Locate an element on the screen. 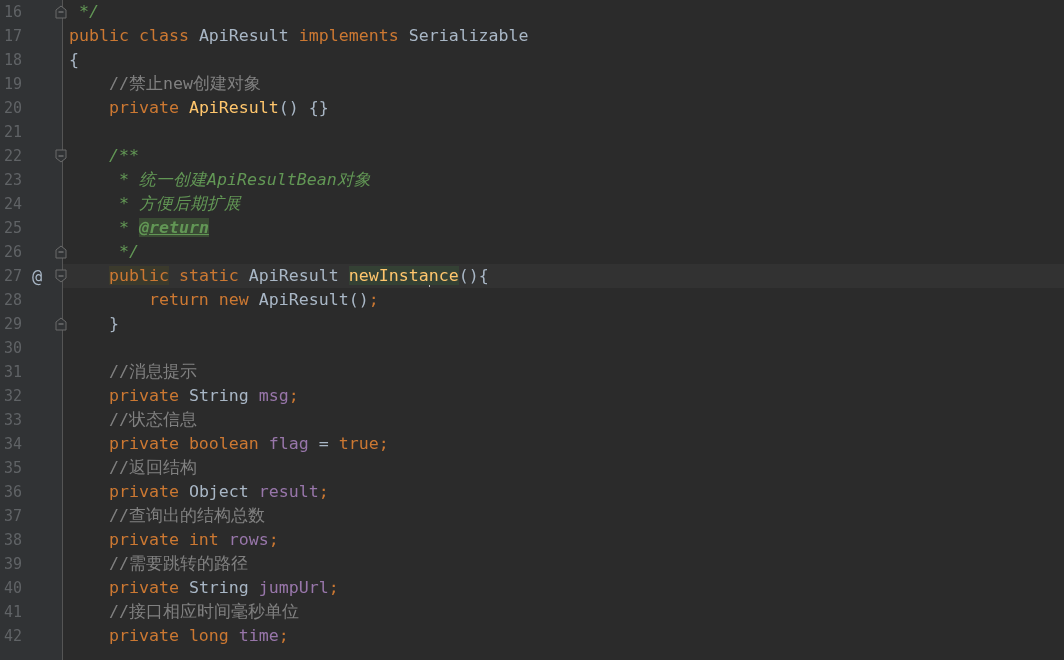  code-line: /** is located at coordinates (123, 155).